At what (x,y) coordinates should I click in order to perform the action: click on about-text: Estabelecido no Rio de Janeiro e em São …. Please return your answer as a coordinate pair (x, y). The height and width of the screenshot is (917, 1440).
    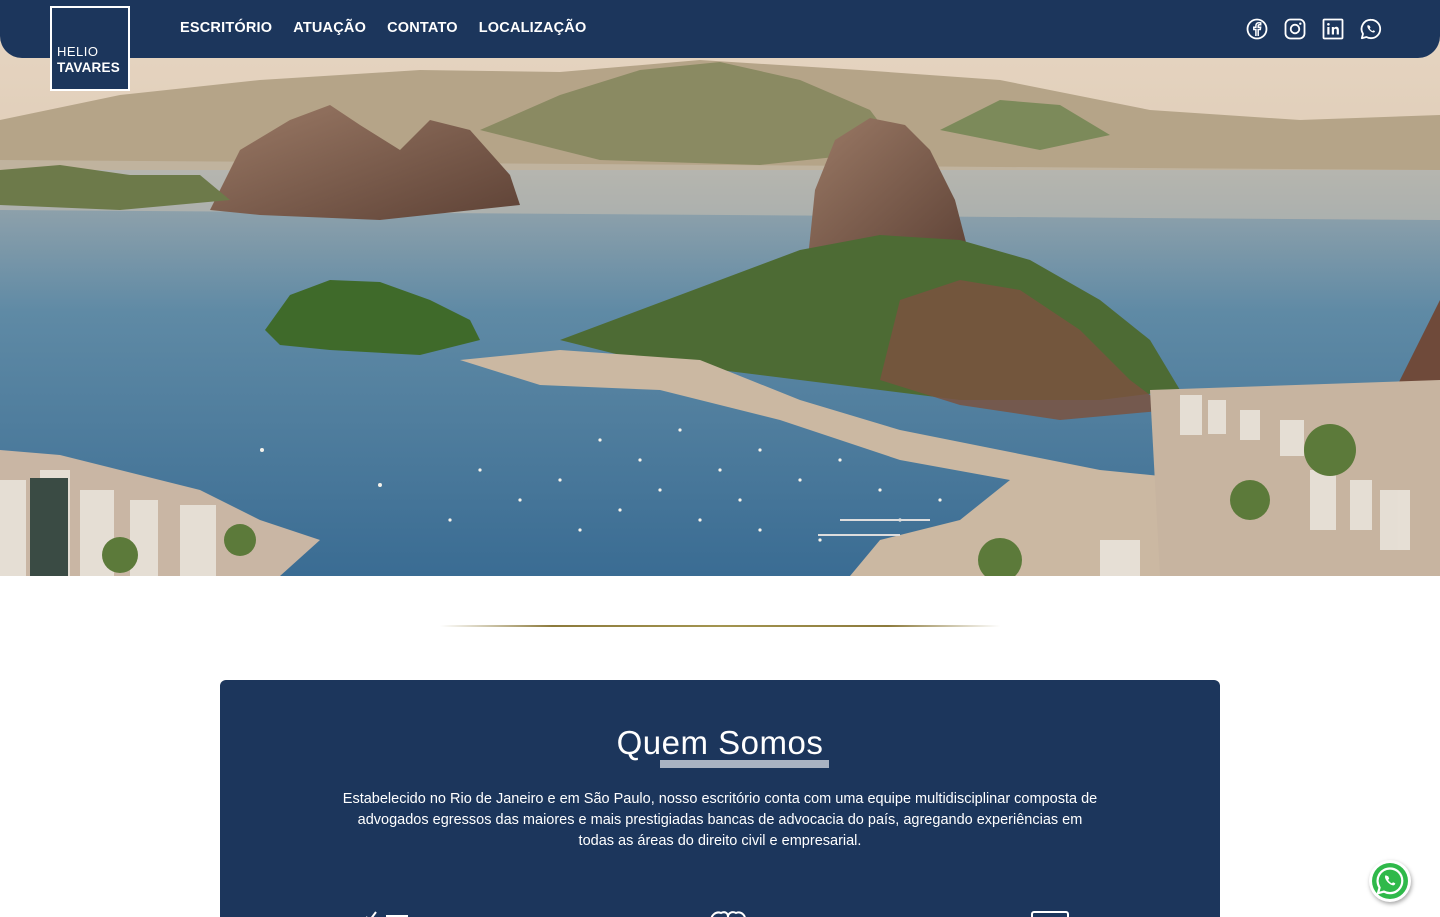
    Looking at the image, I should click on (720, 820).